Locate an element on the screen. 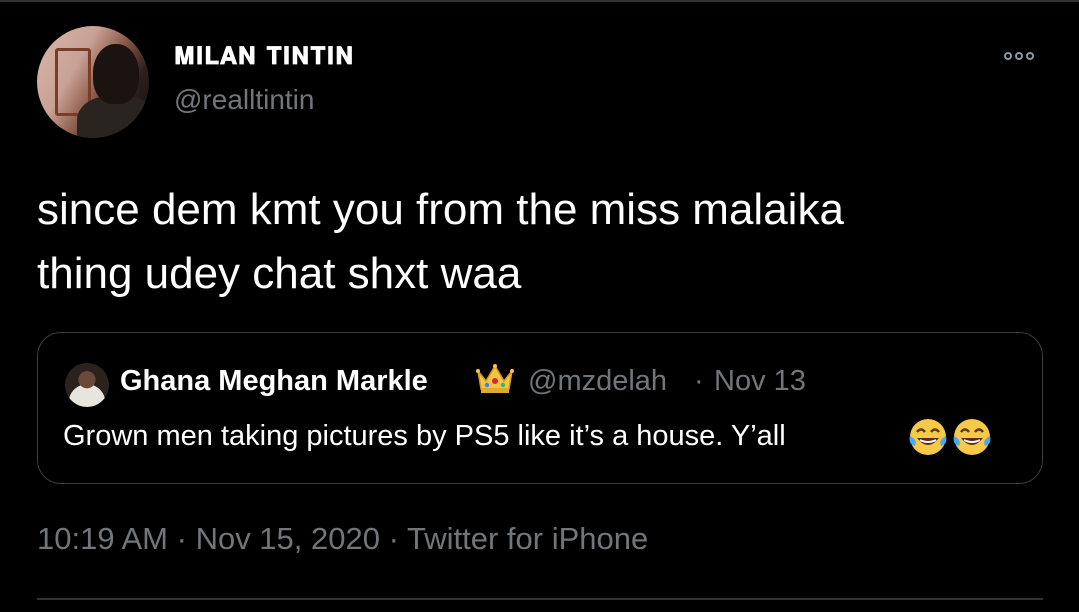 The image size is (1079, 612). tweet-source: Twitter for iPhone is located at coordinates (527, 538).